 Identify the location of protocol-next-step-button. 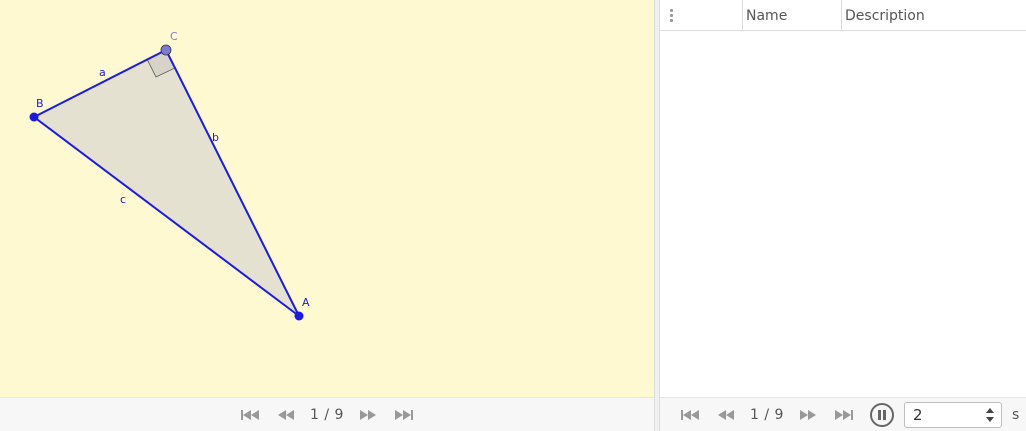
(808, 415).